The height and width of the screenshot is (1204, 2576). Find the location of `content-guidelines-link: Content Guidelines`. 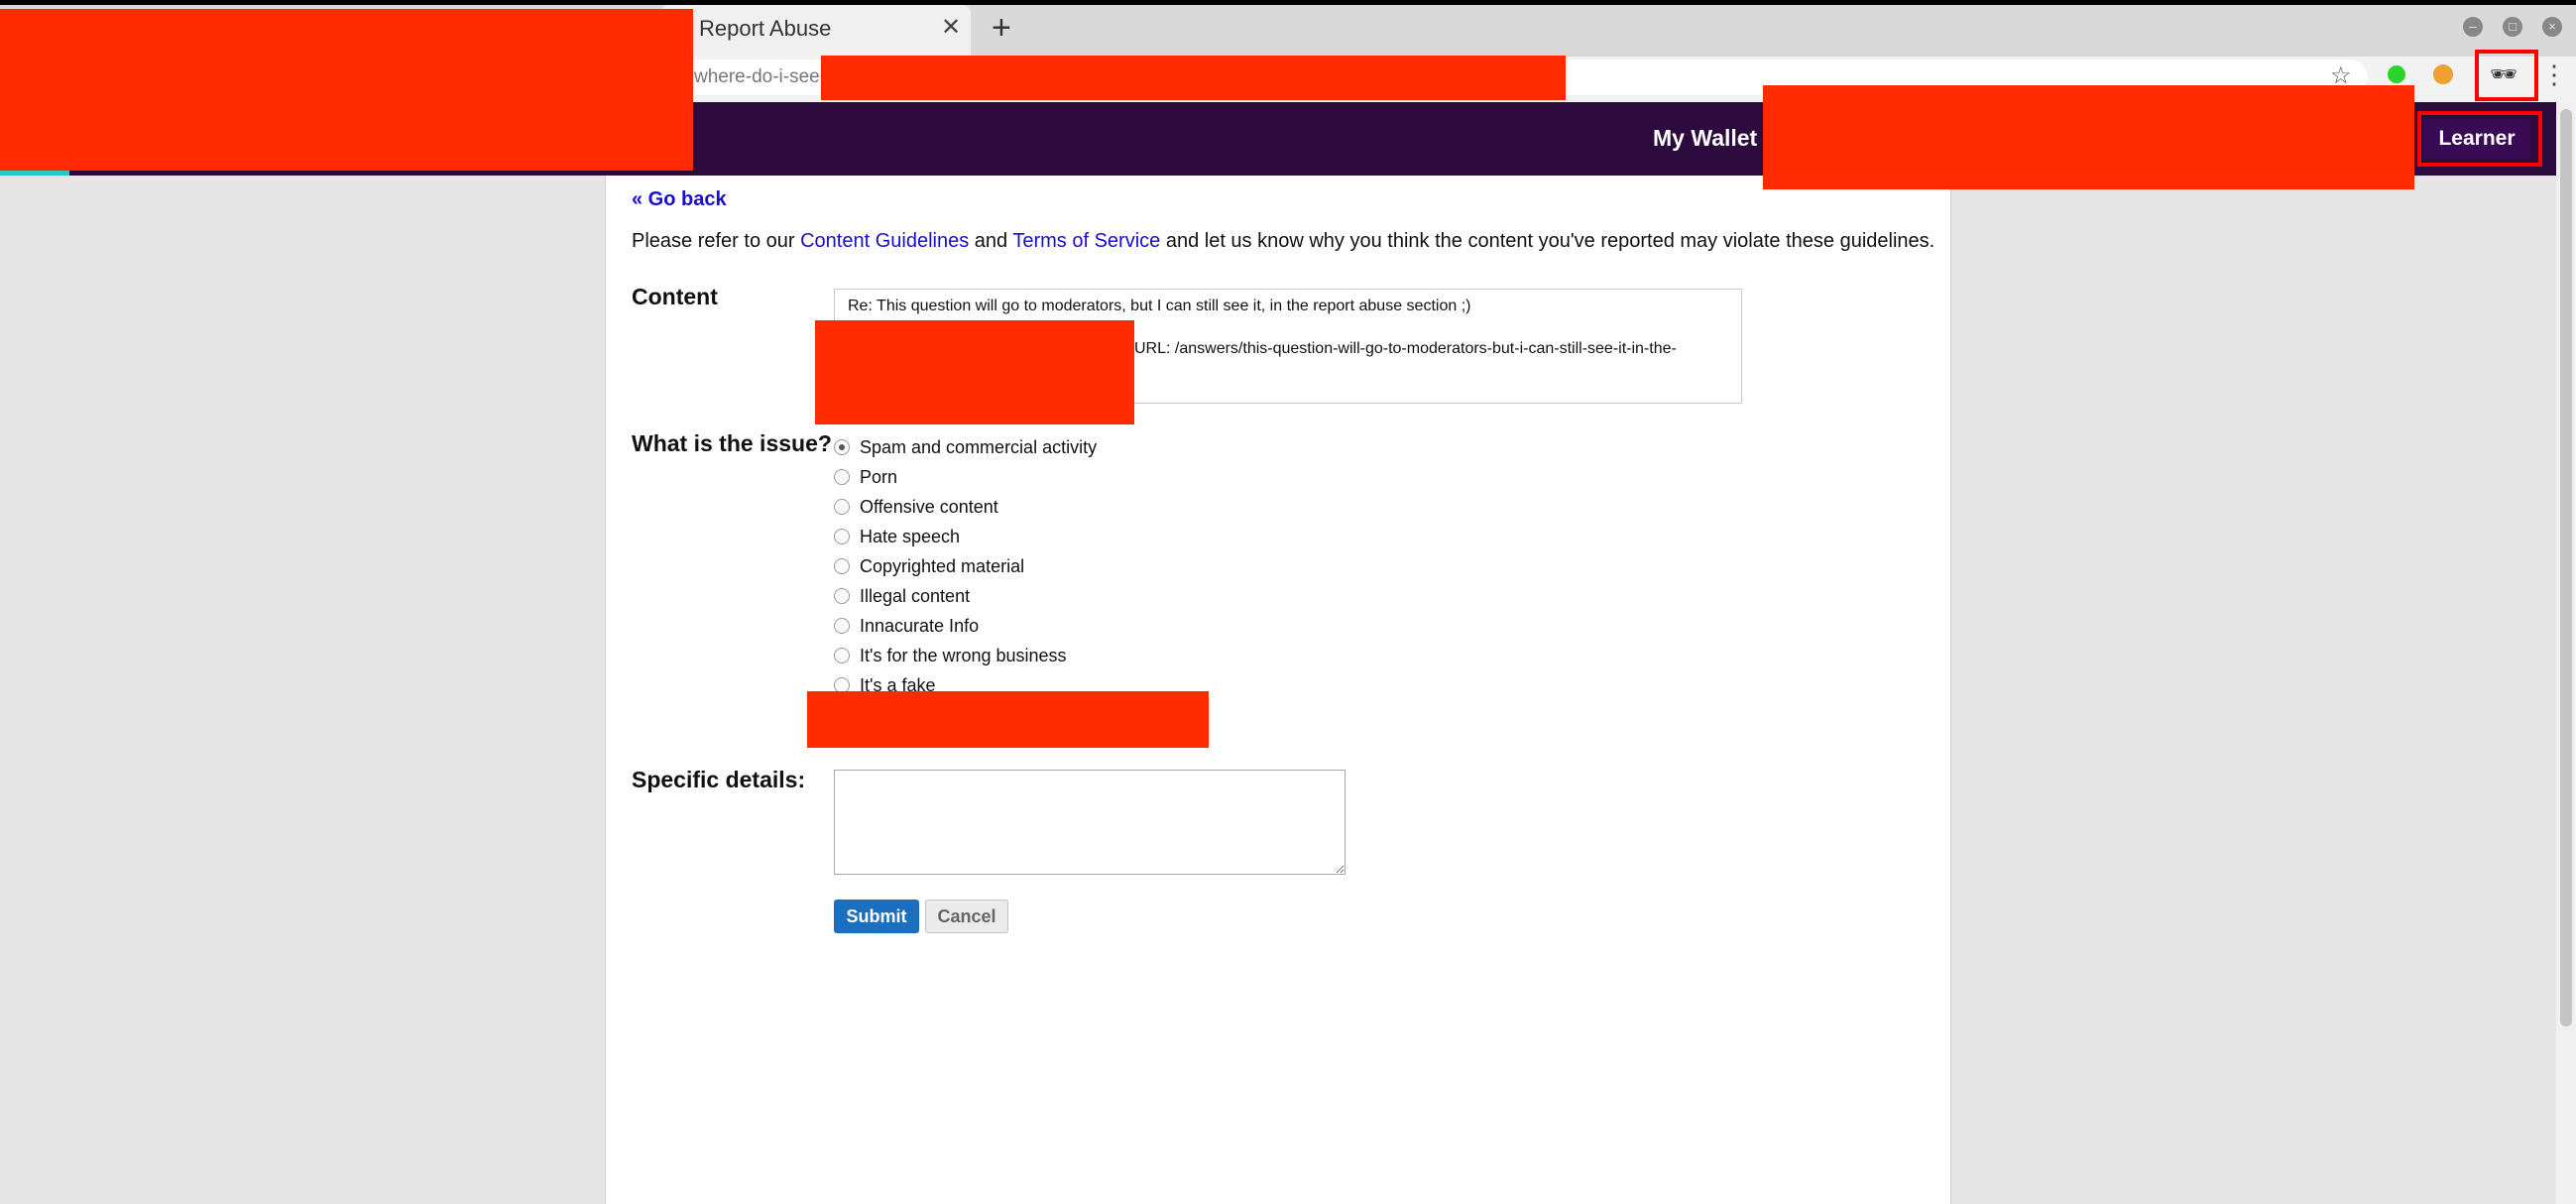

content-guidelines-link: Content Guidelines is located at coordinates (885, 241).